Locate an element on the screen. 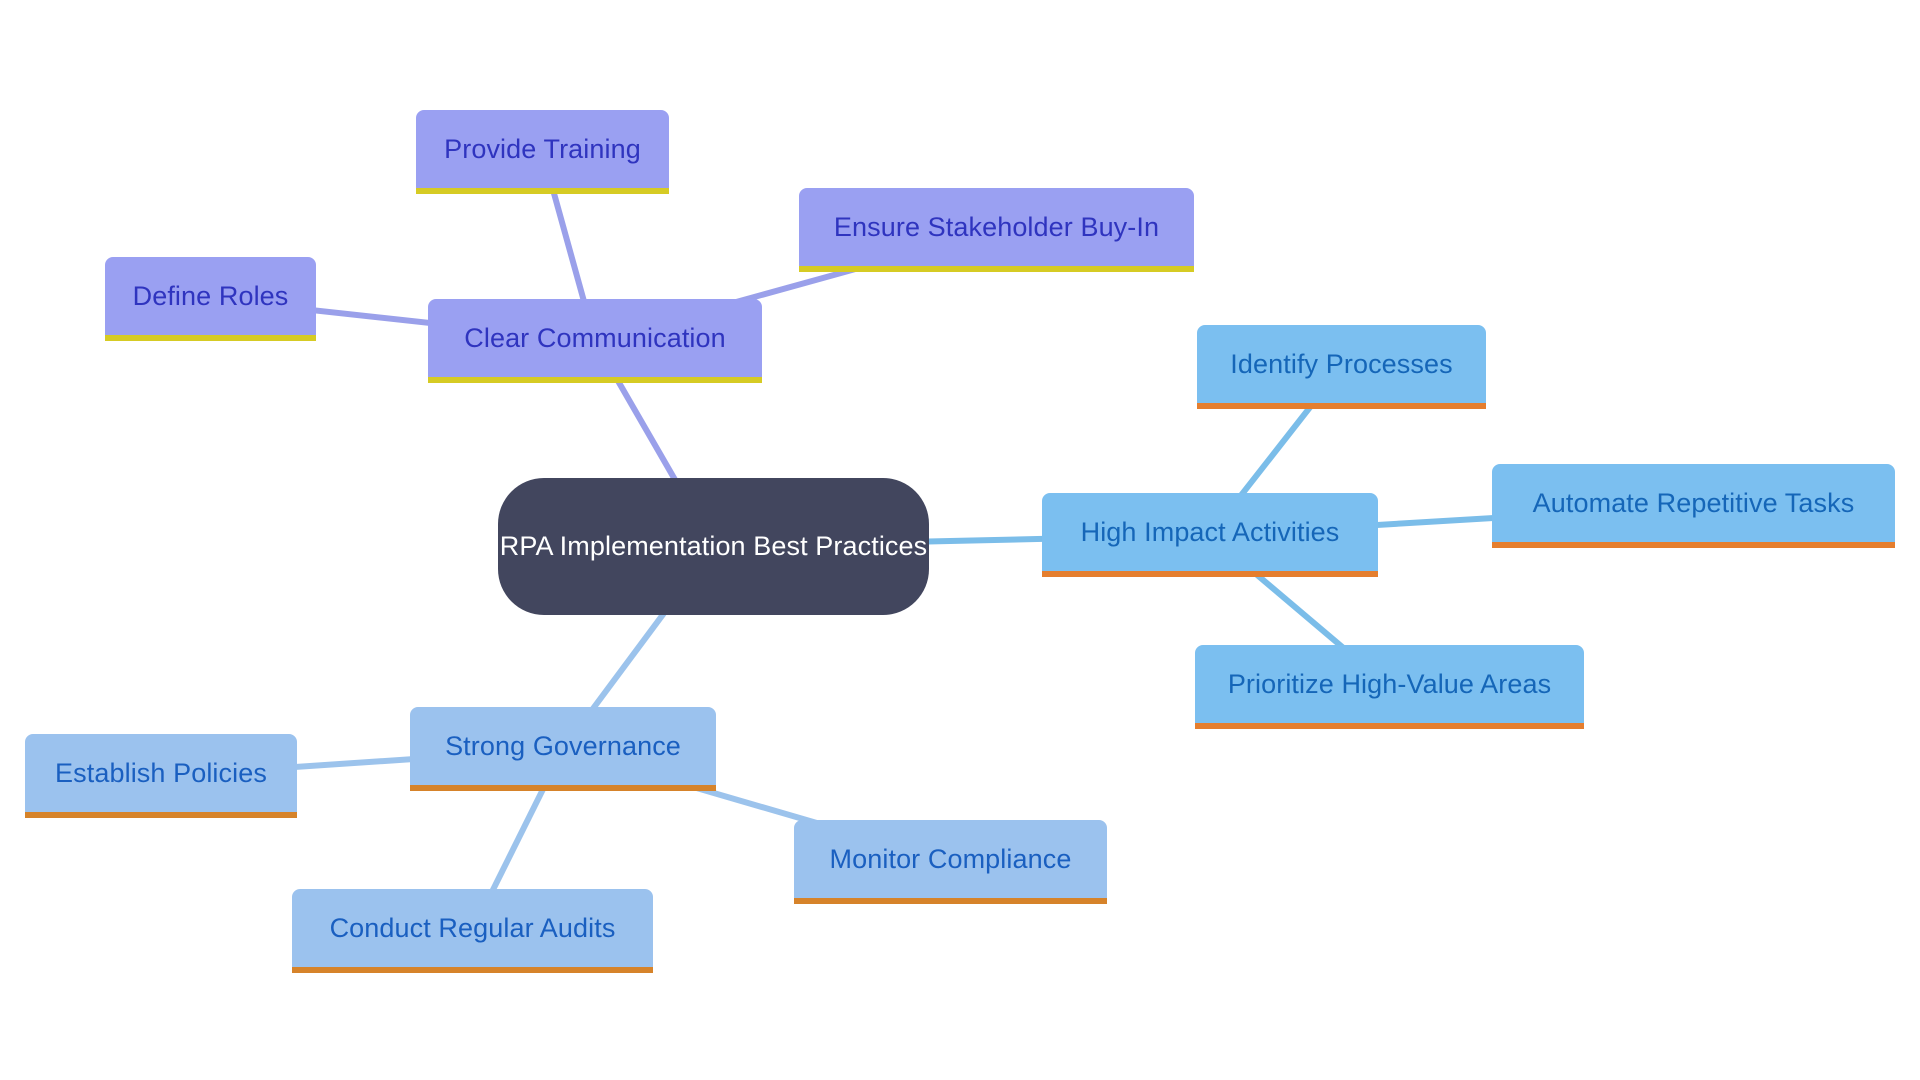 This screenshot has height=1080, width=1920. root-node-rpa-best-practices: RPA Implementation Best Practices is located at coordinates (713, 546).